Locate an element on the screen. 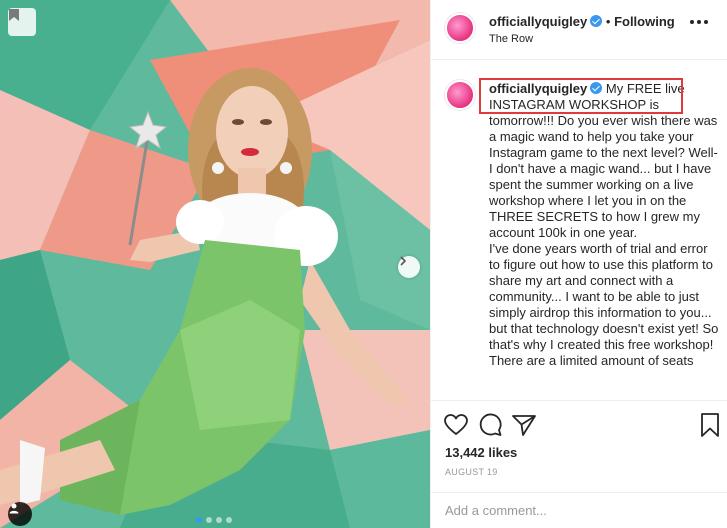 This screenshot has height=528, width=727. avatar is located at coordinates (460, 28).